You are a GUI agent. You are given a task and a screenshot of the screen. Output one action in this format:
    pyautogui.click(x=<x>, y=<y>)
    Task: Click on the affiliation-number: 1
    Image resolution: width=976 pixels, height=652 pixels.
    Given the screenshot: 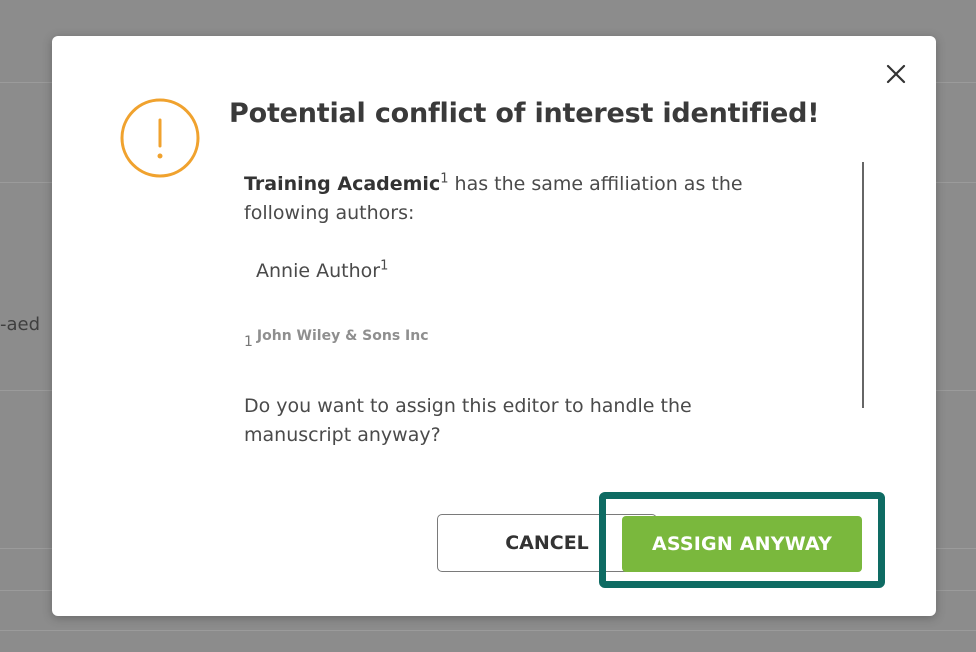 What is the action you would take?
    pyautogui.click(x=248, y=342)
    